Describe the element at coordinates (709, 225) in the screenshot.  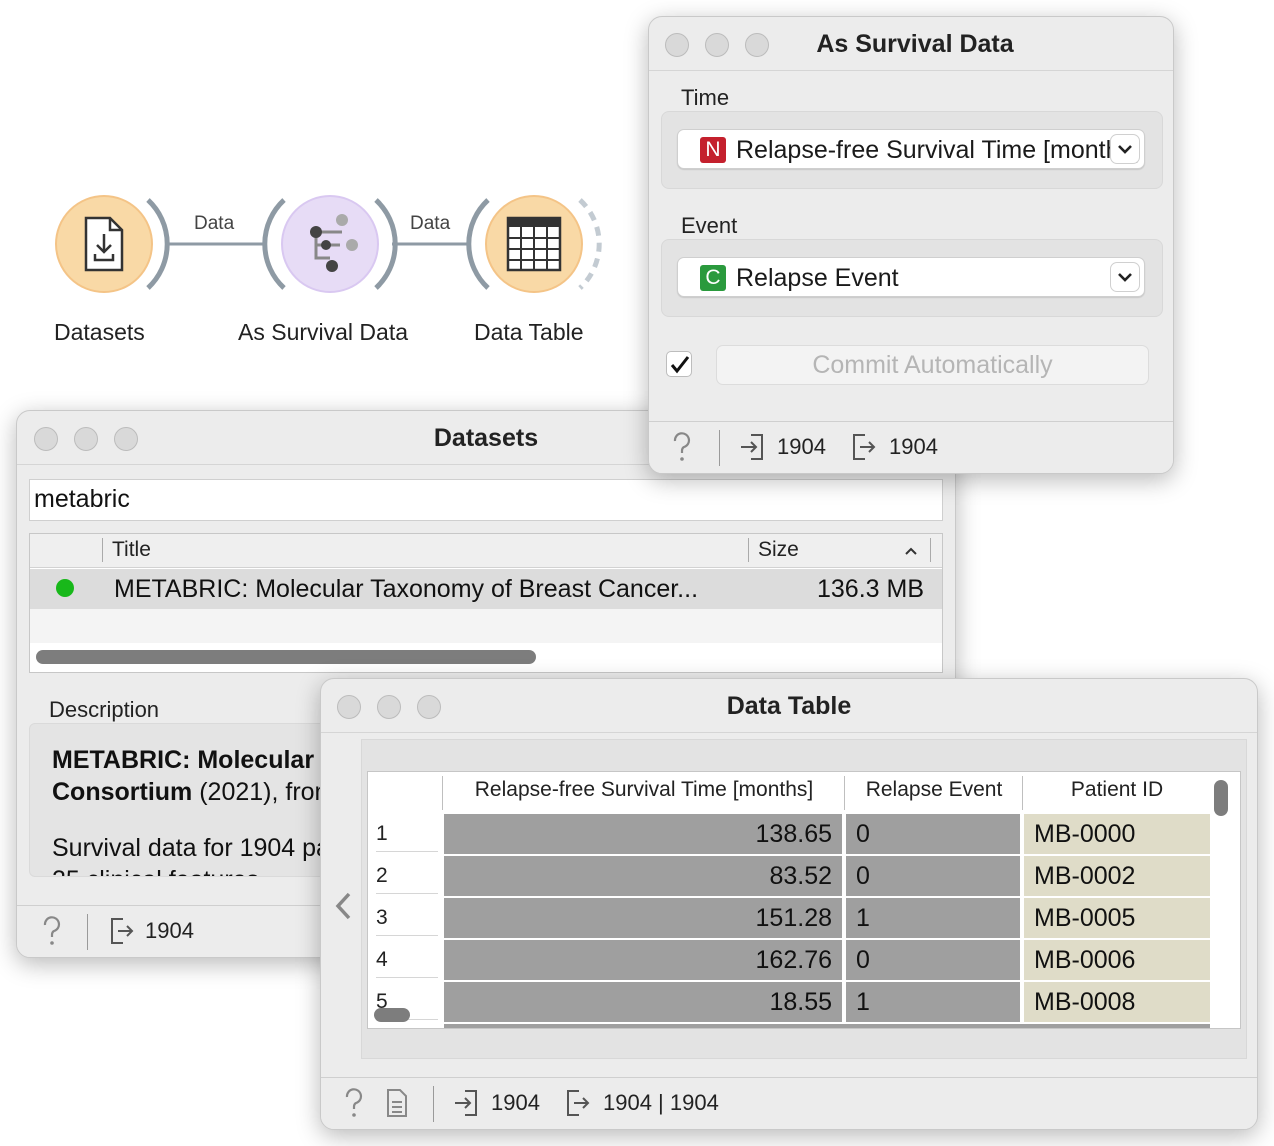
I see `event-label: Event` at that location.